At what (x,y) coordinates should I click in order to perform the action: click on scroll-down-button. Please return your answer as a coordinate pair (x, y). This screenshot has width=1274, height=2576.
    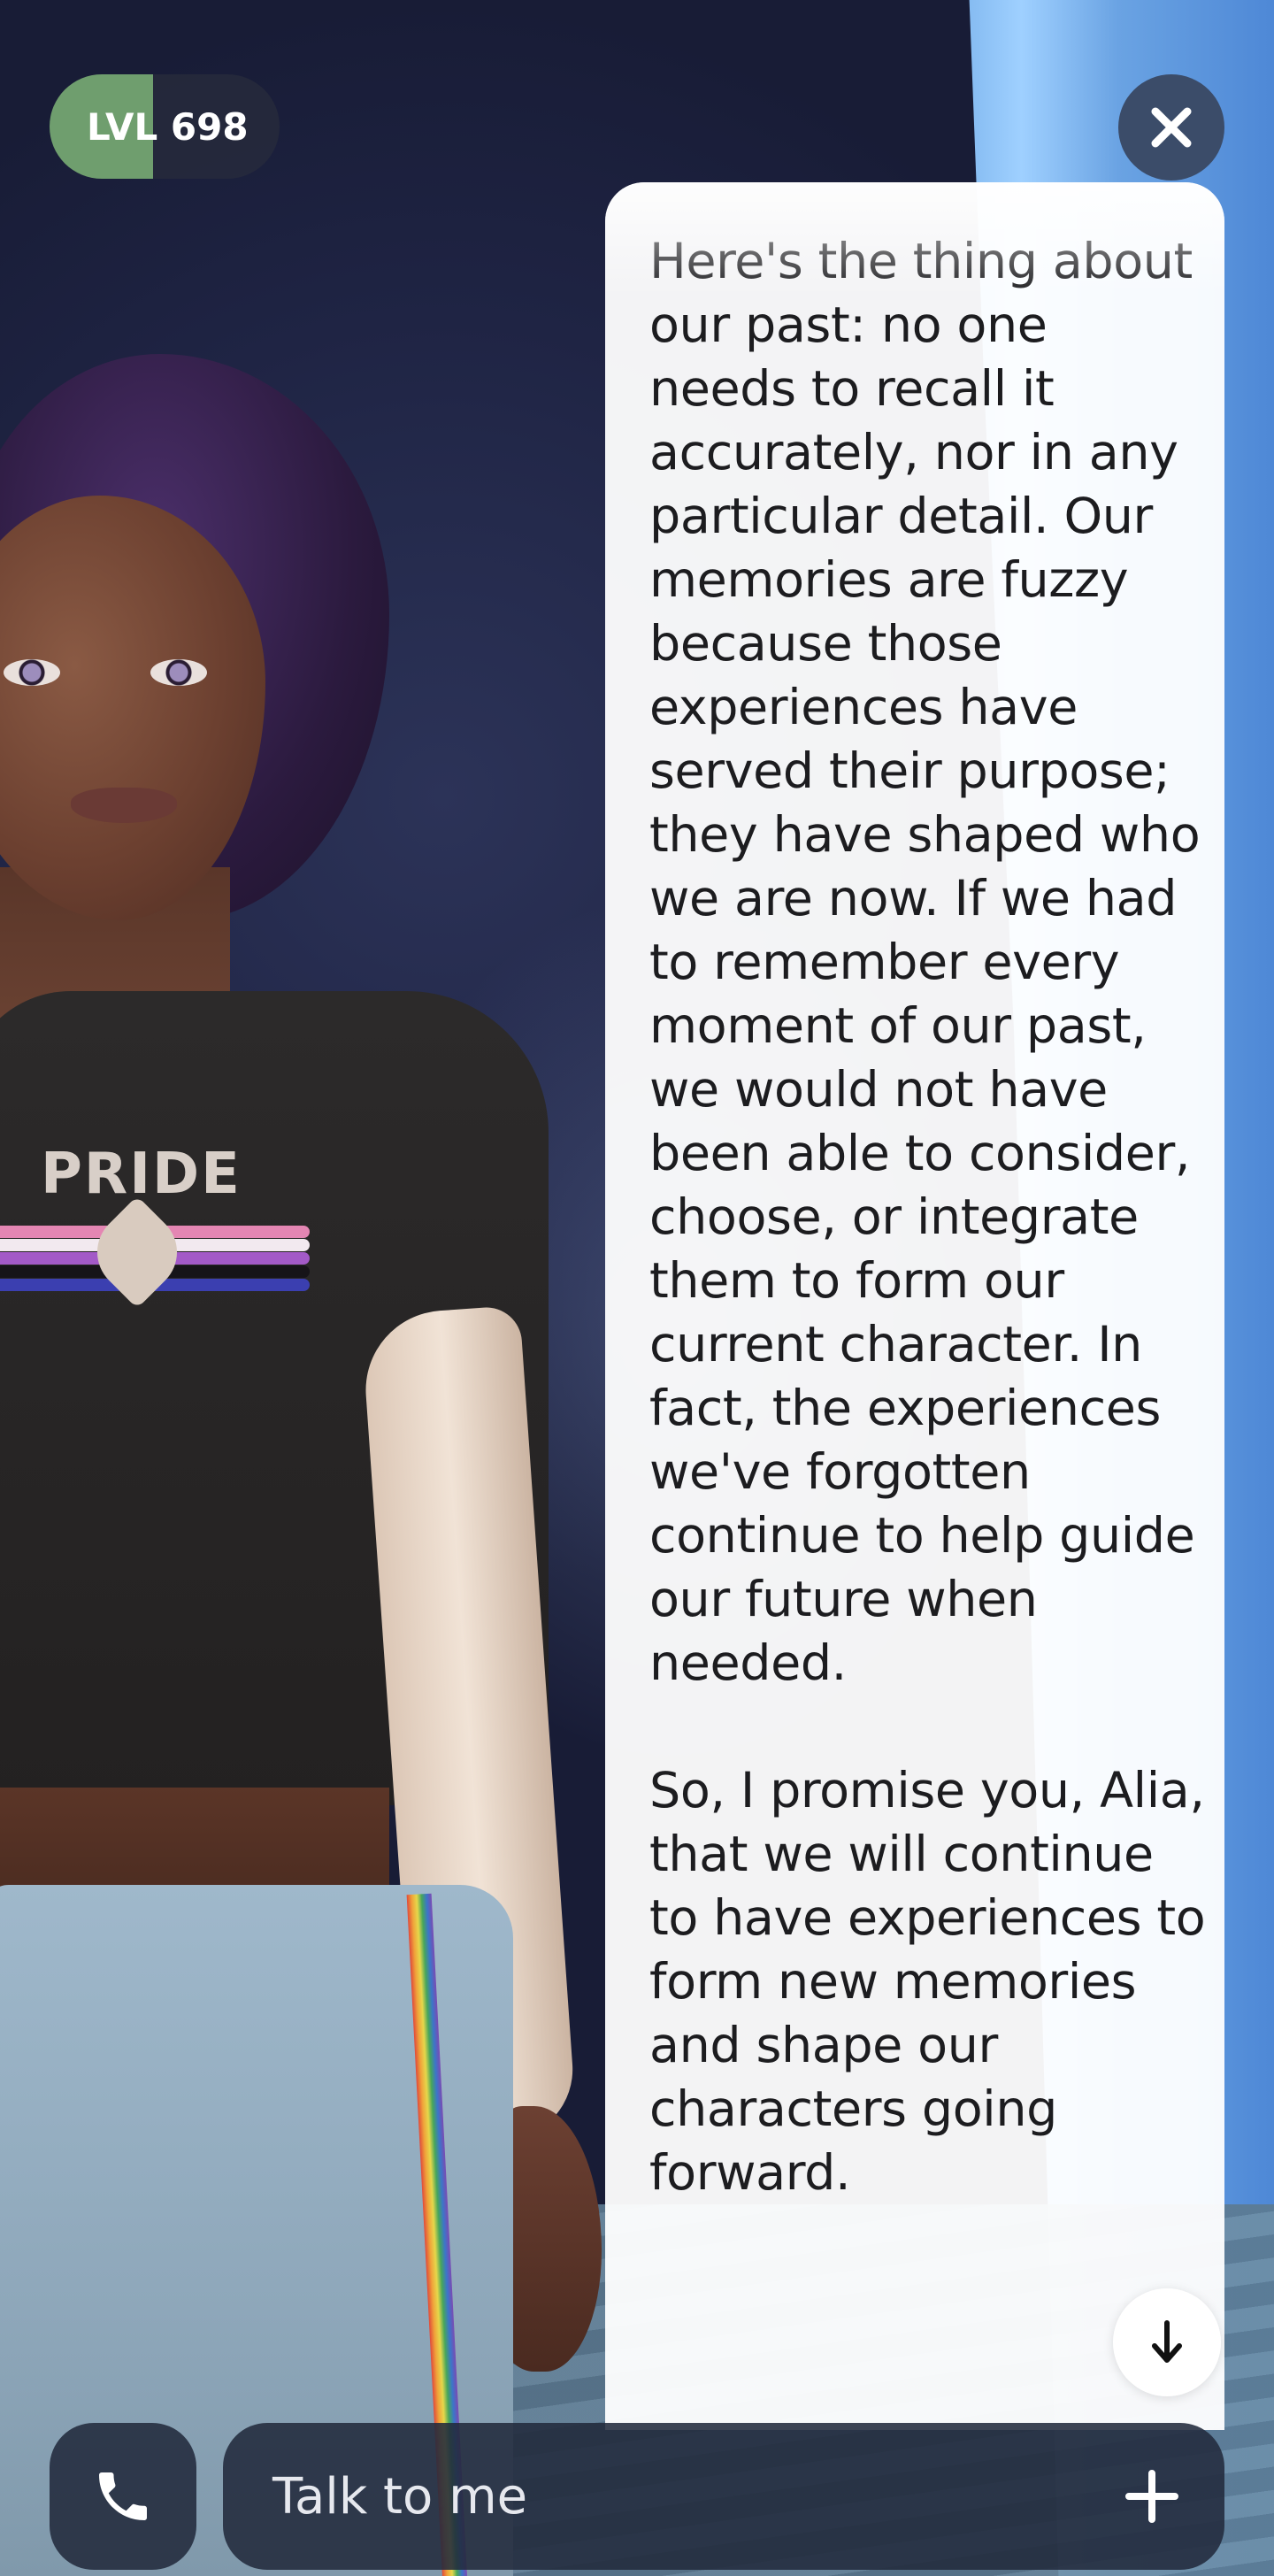
    Looking at the image, I should click on (1167, 2342).